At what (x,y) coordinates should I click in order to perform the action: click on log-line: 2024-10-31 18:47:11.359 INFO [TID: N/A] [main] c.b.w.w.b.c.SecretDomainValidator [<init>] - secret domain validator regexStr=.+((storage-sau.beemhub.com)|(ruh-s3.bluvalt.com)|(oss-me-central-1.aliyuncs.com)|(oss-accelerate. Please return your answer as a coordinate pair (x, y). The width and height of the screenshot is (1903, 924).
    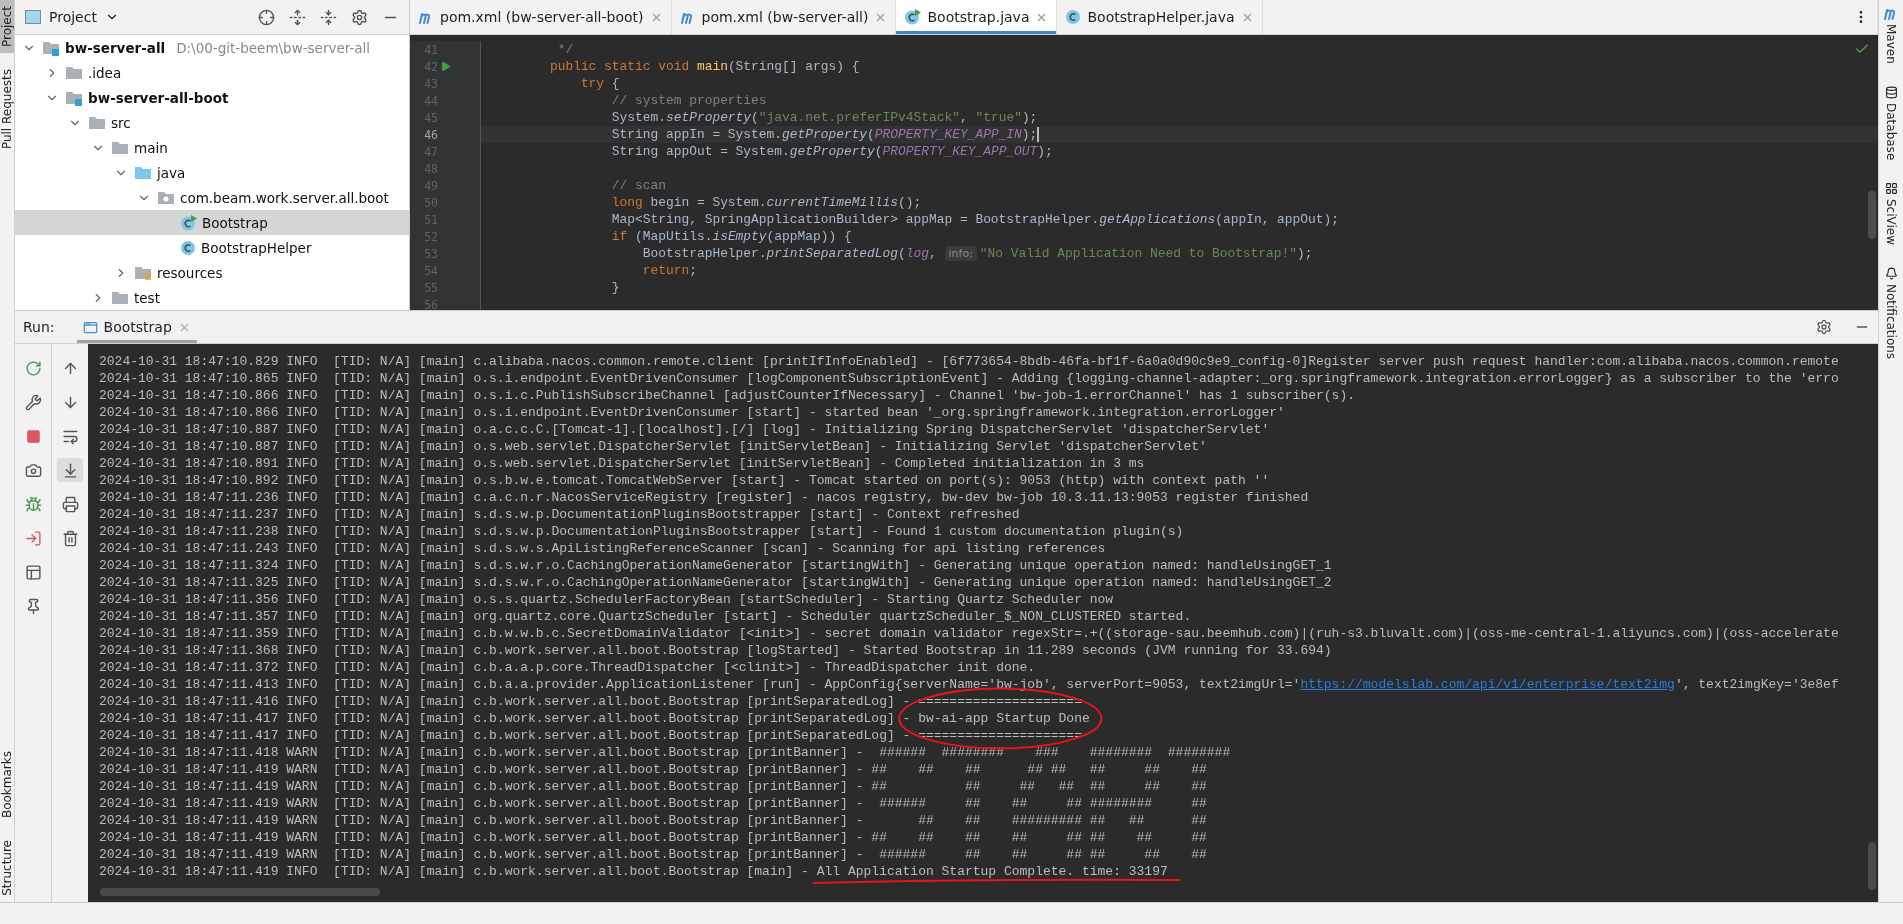
    Looking at the image, I should click on (969, 633).